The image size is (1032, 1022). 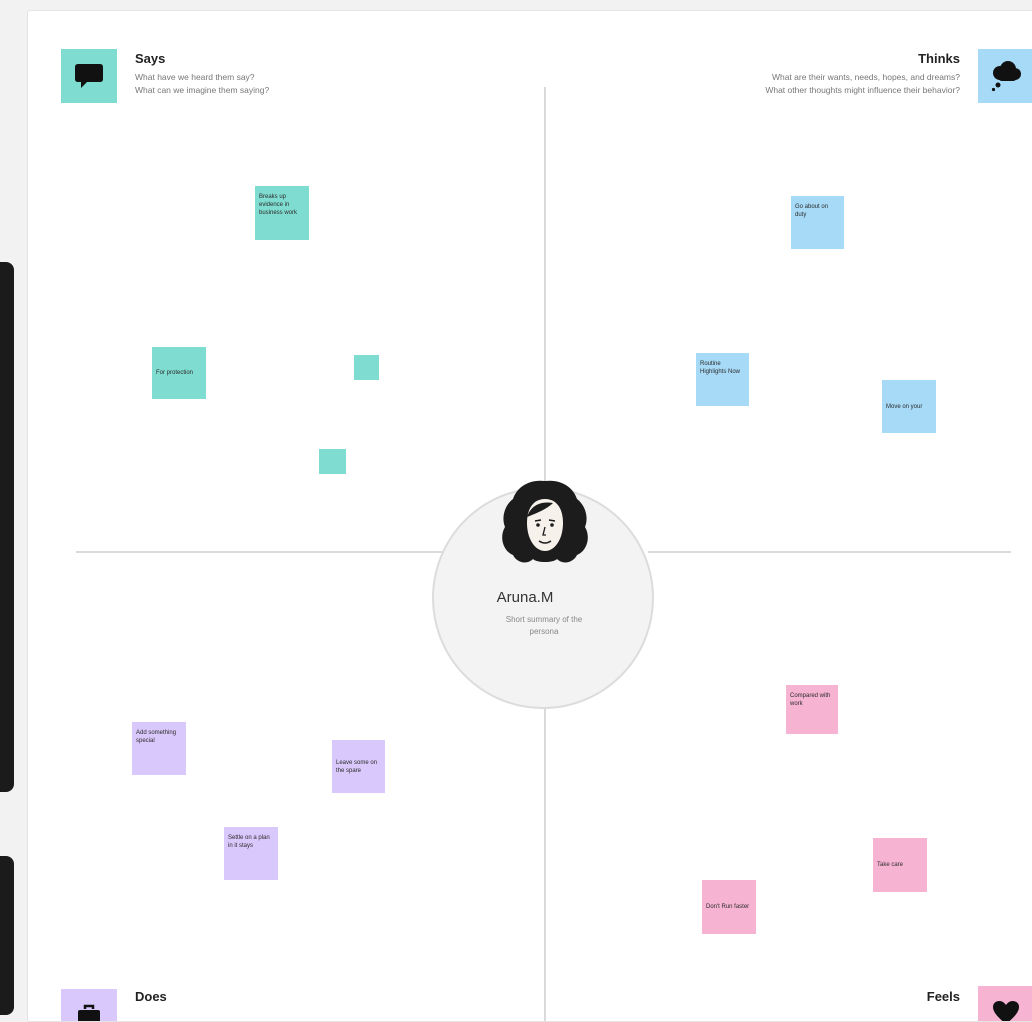 What do you see at coordinates (1005, 1003) in the screenshot?
I see `heart-icon` at bounding box center [1005, 1003].